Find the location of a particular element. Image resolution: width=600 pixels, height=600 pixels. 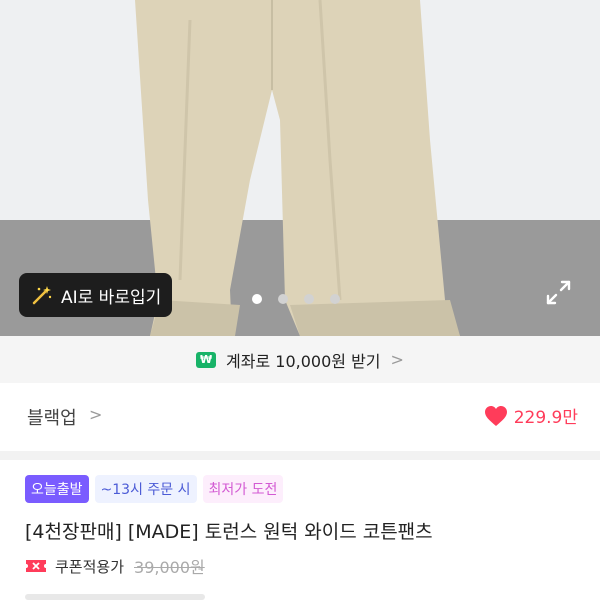

won-icon: ₩ is located at coordinates (206, 359).